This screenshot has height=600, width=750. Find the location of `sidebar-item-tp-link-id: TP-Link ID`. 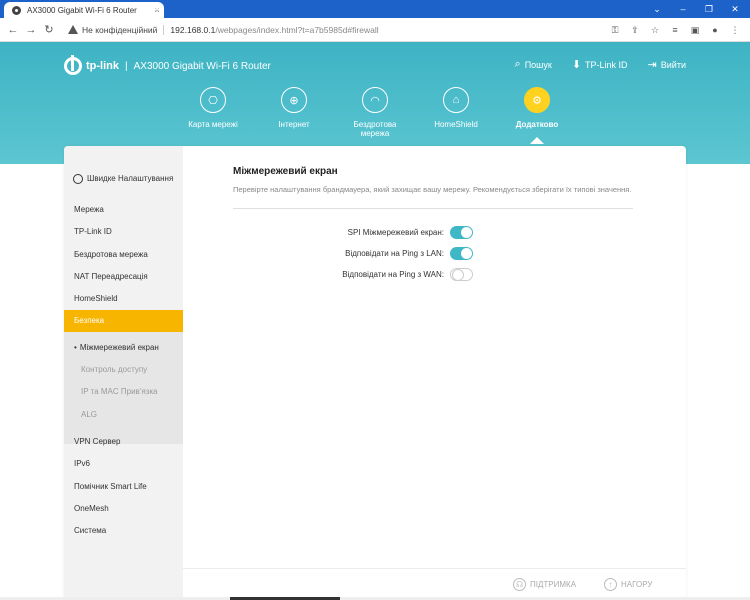

sidebar-item-tp-link-id: TP-Link ID is located at coordinates (123, 232).